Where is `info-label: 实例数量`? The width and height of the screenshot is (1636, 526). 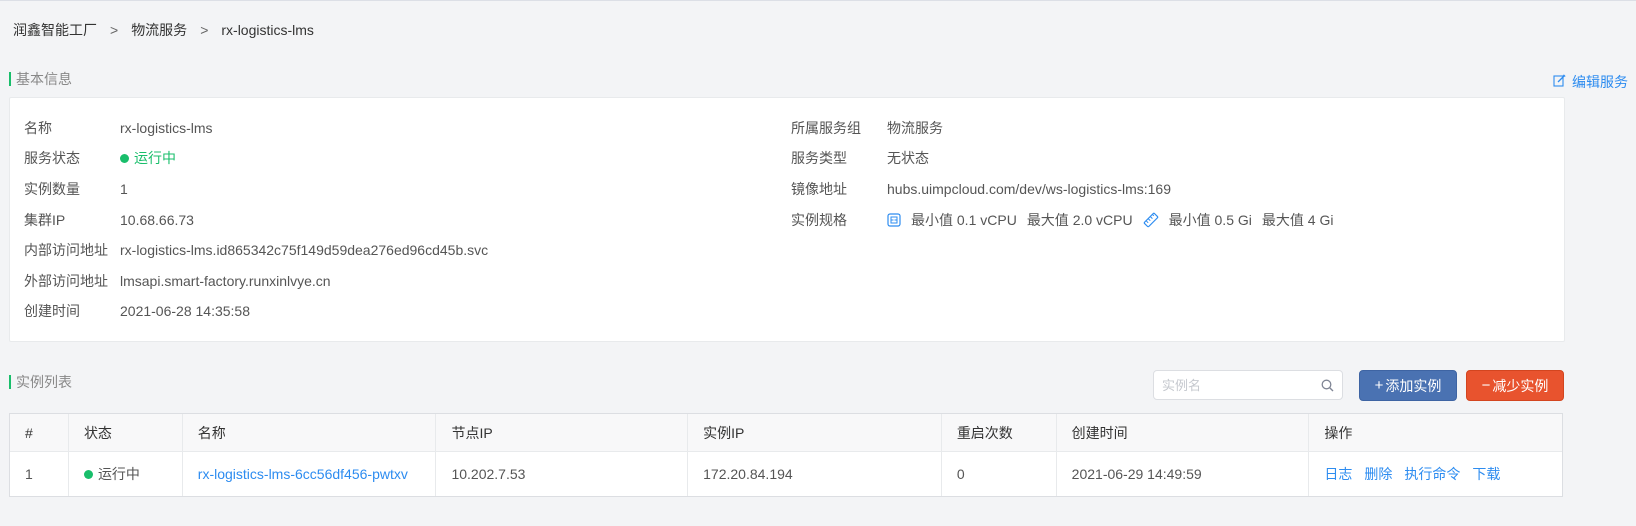 info-label: 实例数量 is located at coordinates (52, 189).